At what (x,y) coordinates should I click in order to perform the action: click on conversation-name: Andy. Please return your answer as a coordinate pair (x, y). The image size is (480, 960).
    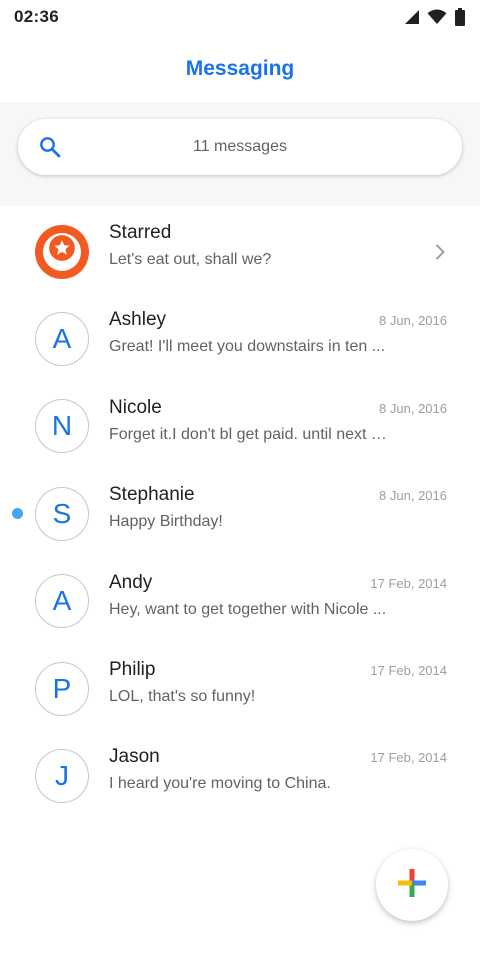
    Looking at the image, I should click on (131, 582).